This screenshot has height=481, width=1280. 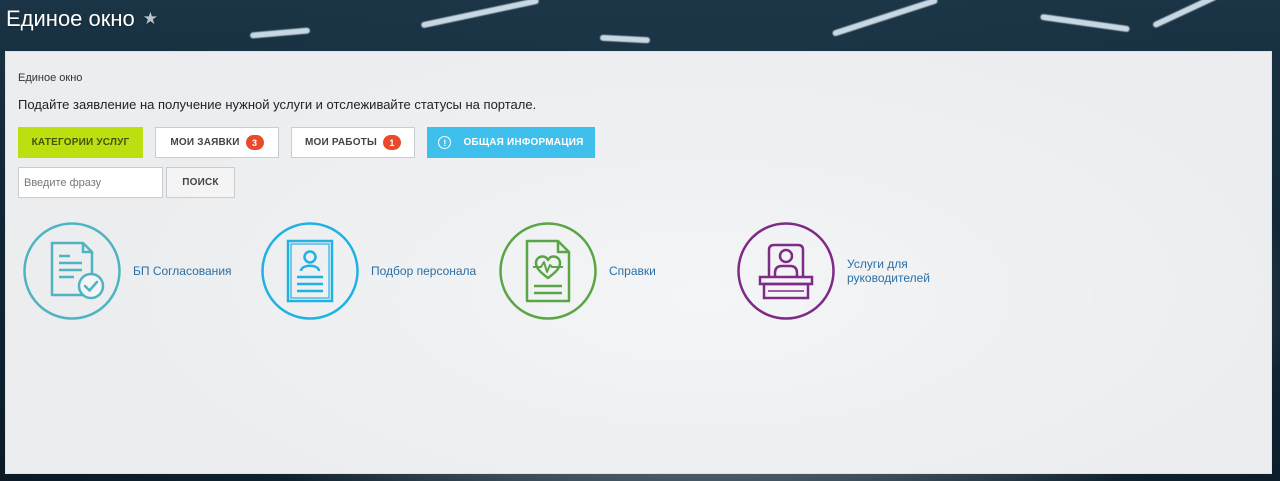 What do you see at coordinates (182, 271) in the screenshot?
I see `service-label: БП Согласования` at bounding box center [182, 271].